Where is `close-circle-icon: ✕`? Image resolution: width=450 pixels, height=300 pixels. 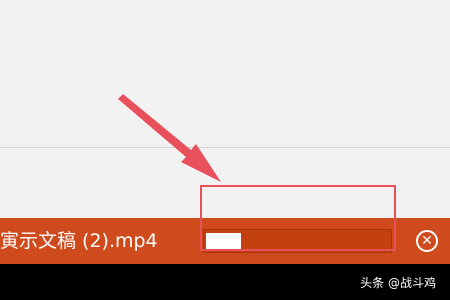
close-circle-icon: ✕ is located at coordinates (427, 241).